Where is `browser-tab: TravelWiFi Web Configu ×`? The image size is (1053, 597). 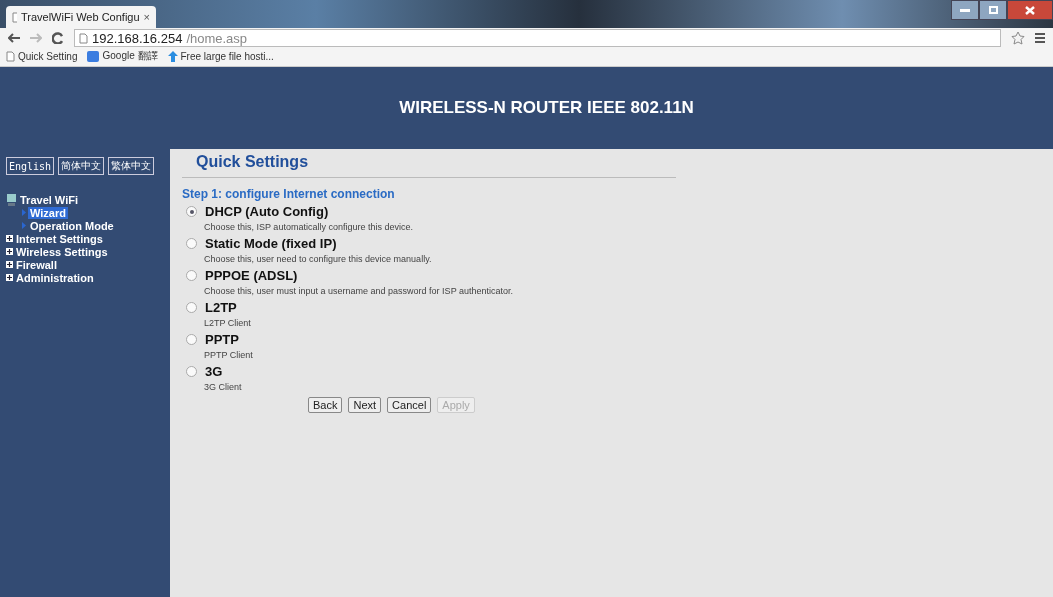
browser-tab: TravelWiFi Web Configu × is located at coordinates (81, 17).